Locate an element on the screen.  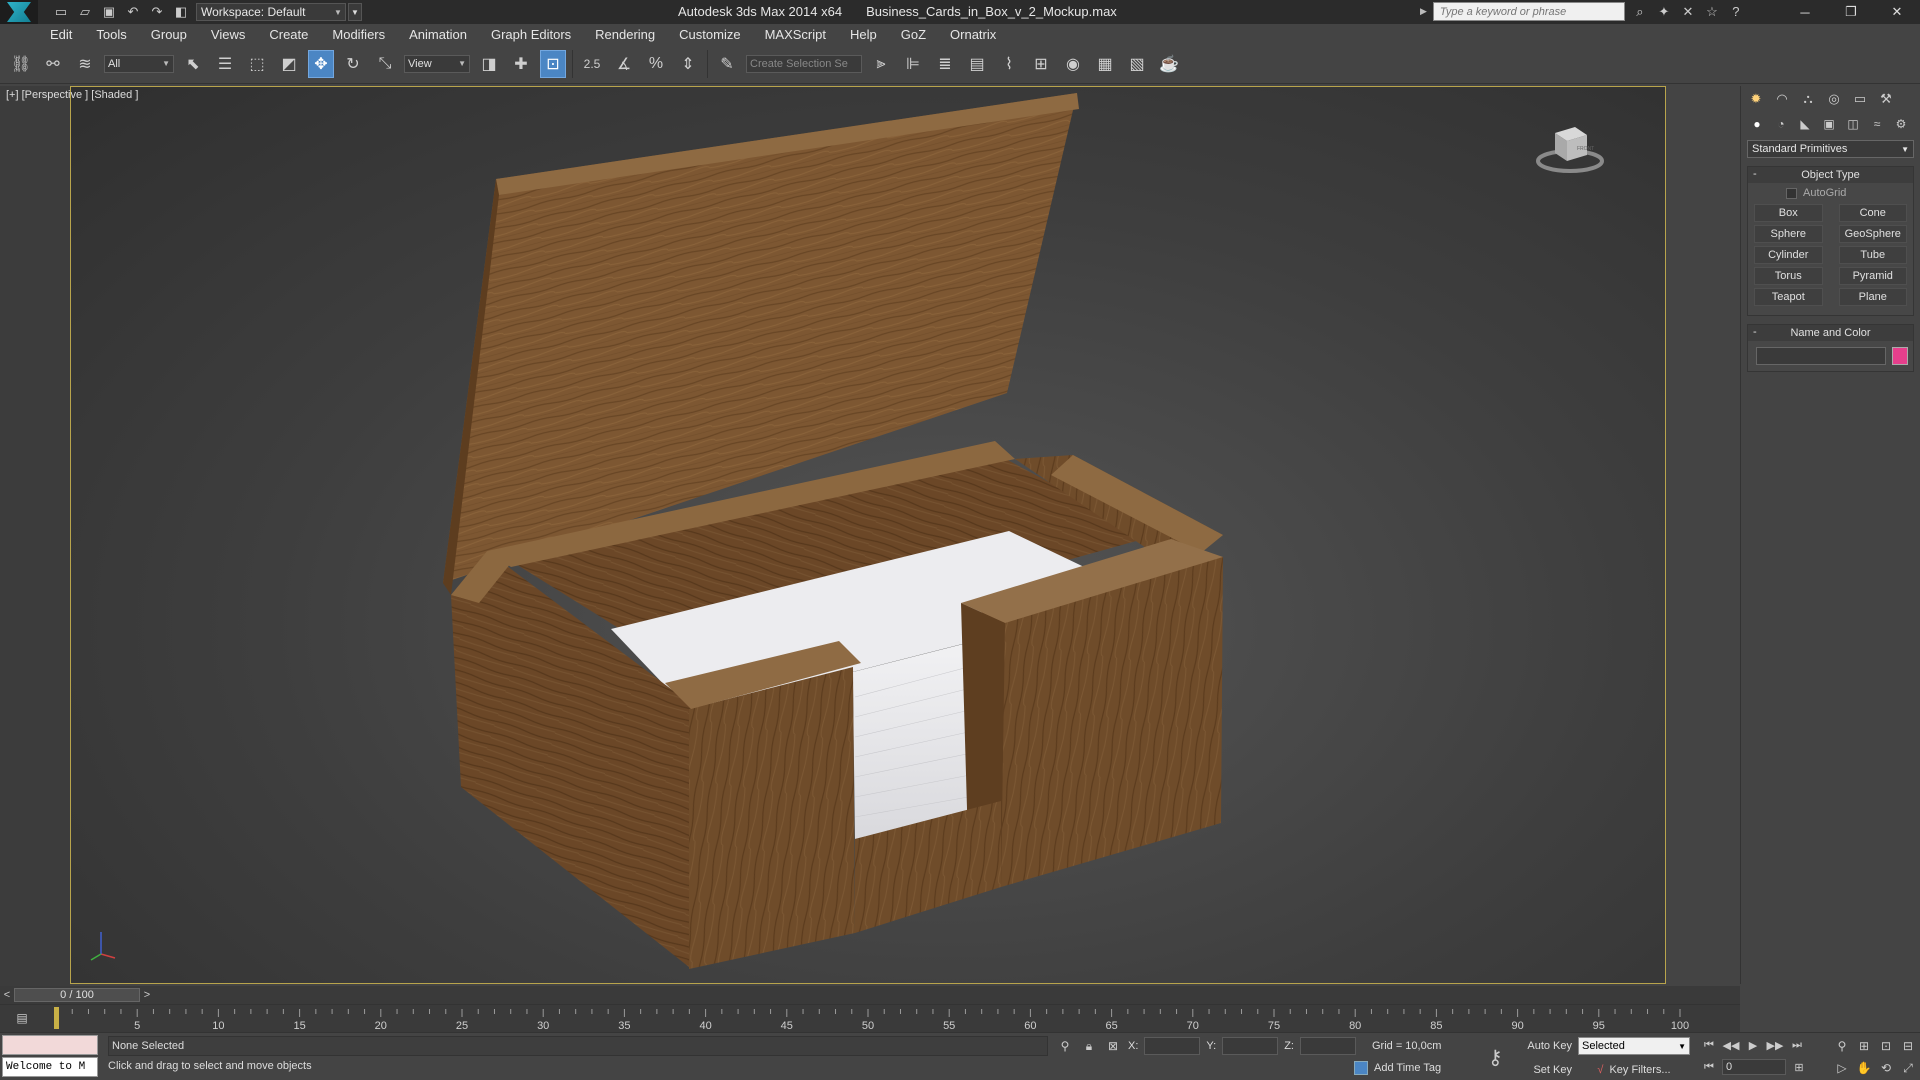
selection-lock-icon: 🔒︎ is located at coordinates (1089, 1046).